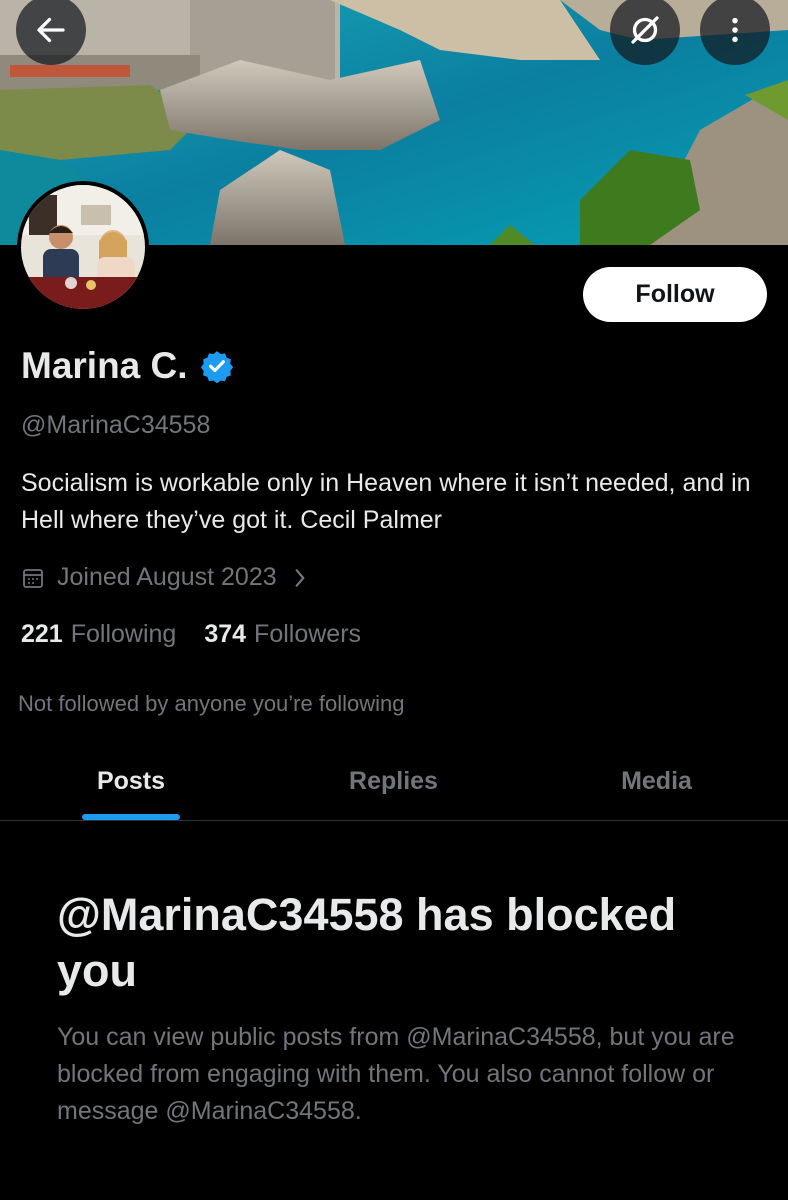  What do you see at coordinates (645, 30) in the screenshot?
I see `grok-icon` at bounding box center [645, 30].